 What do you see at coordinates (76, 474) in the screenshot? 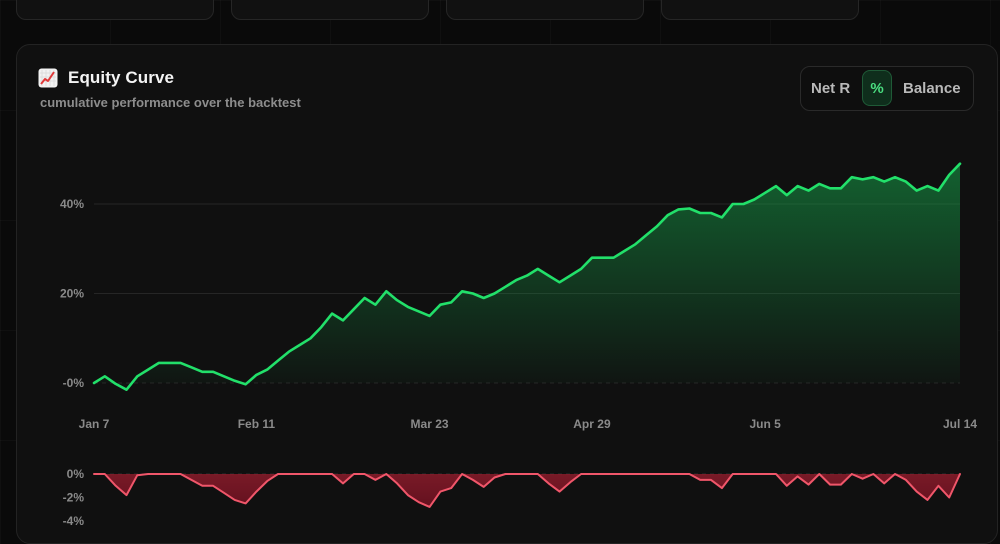
I see `y-tick-label: 0%` at bounding box center [76, 474].